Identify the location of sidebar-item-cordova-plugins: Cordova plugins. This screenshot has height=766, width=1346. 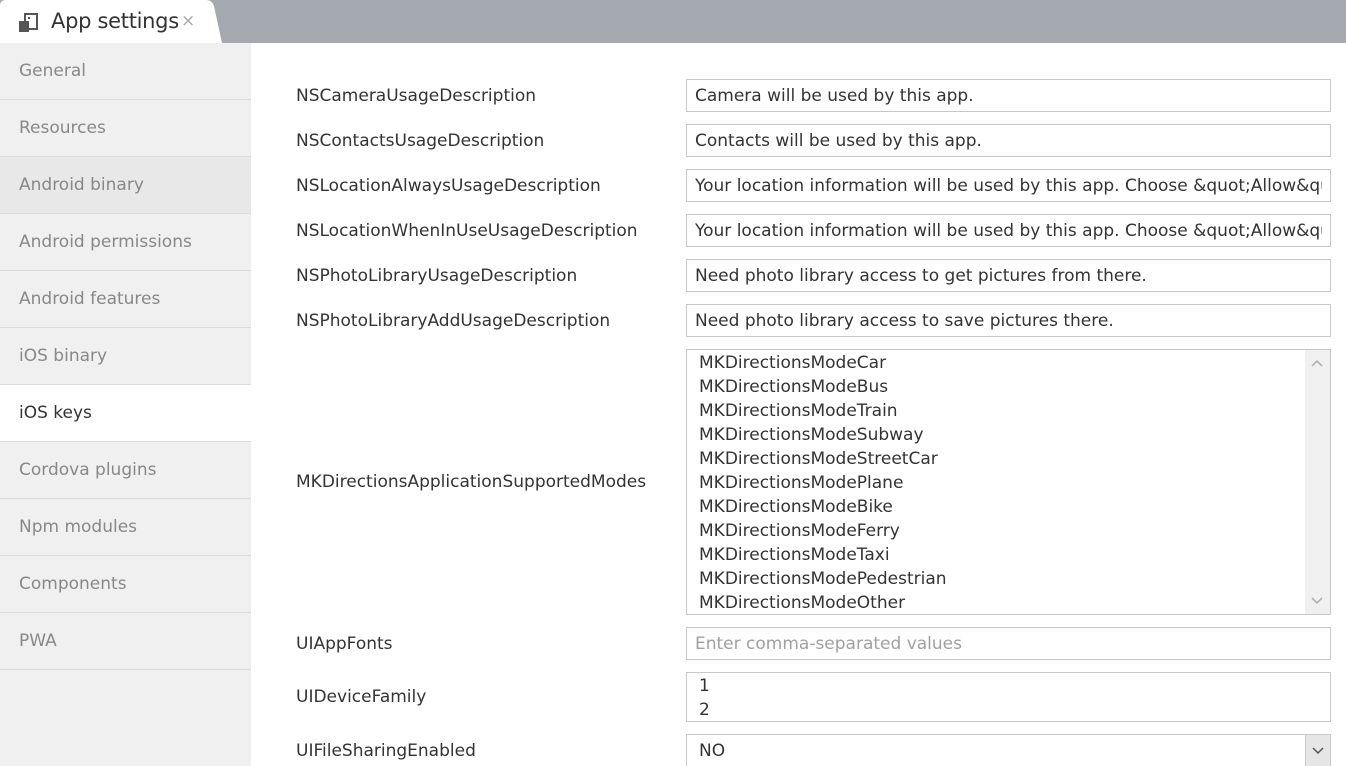
(125, 470).